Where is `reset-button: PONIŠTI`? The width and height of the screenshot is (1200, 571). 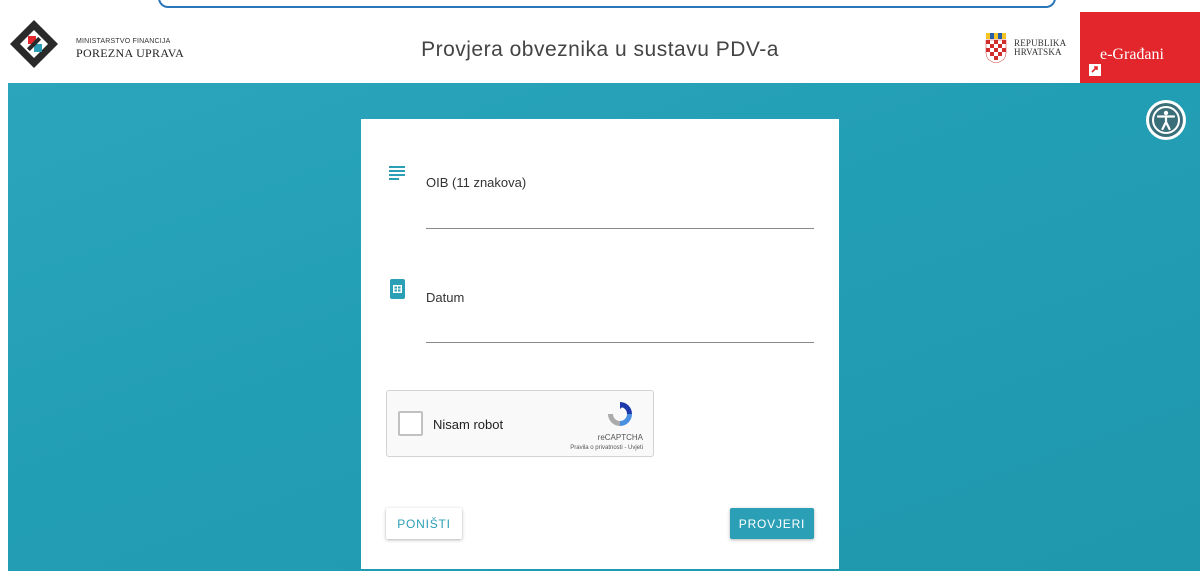
reset-button: PONIŠTI is located at coordinates (424, 523).